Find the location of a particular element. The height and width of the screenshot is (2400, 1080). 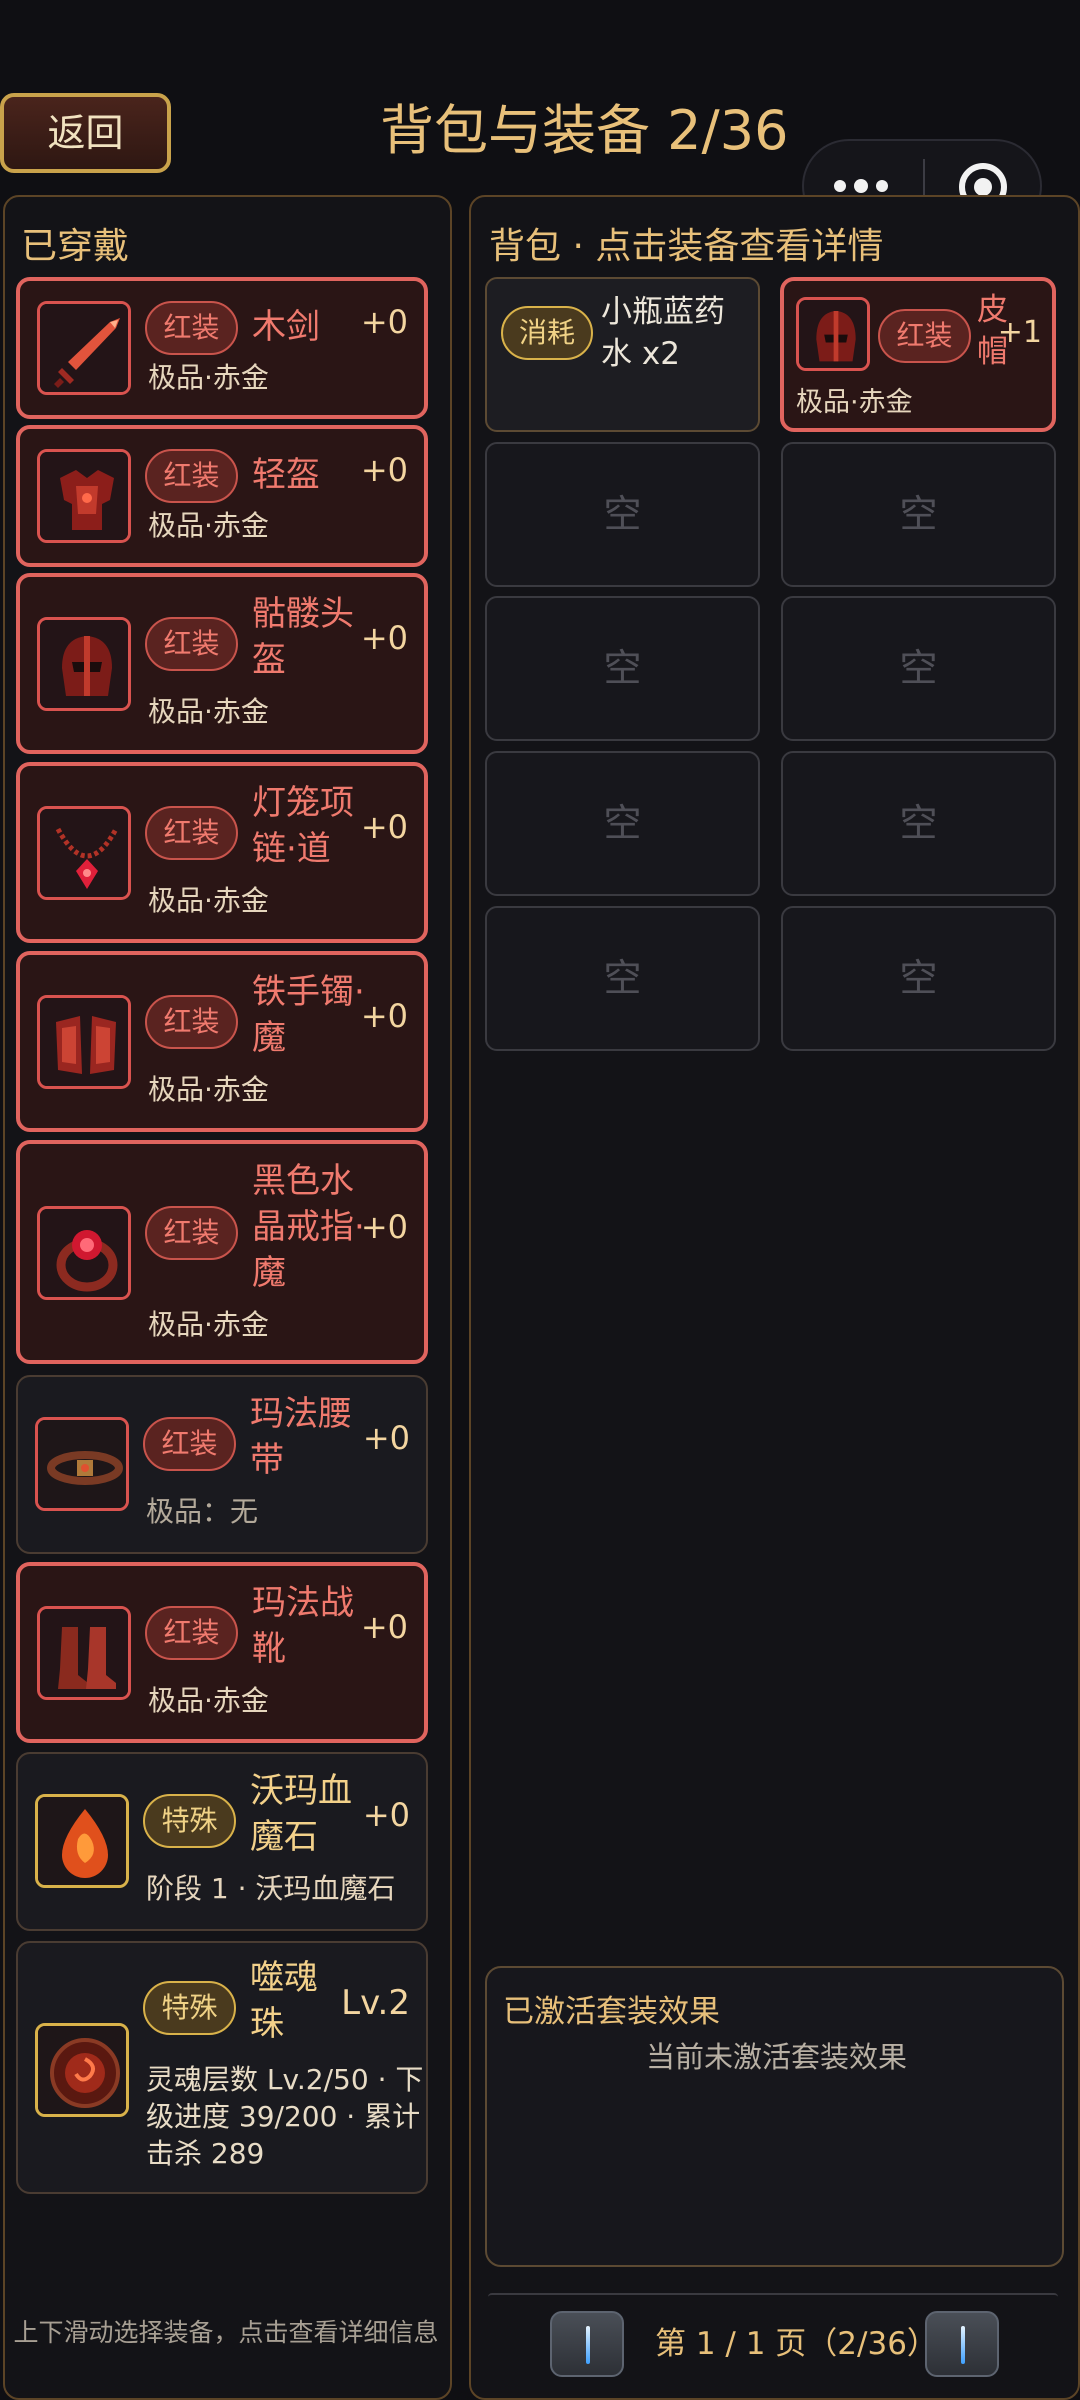

ring-icon is located at coordinates (84, 1253).